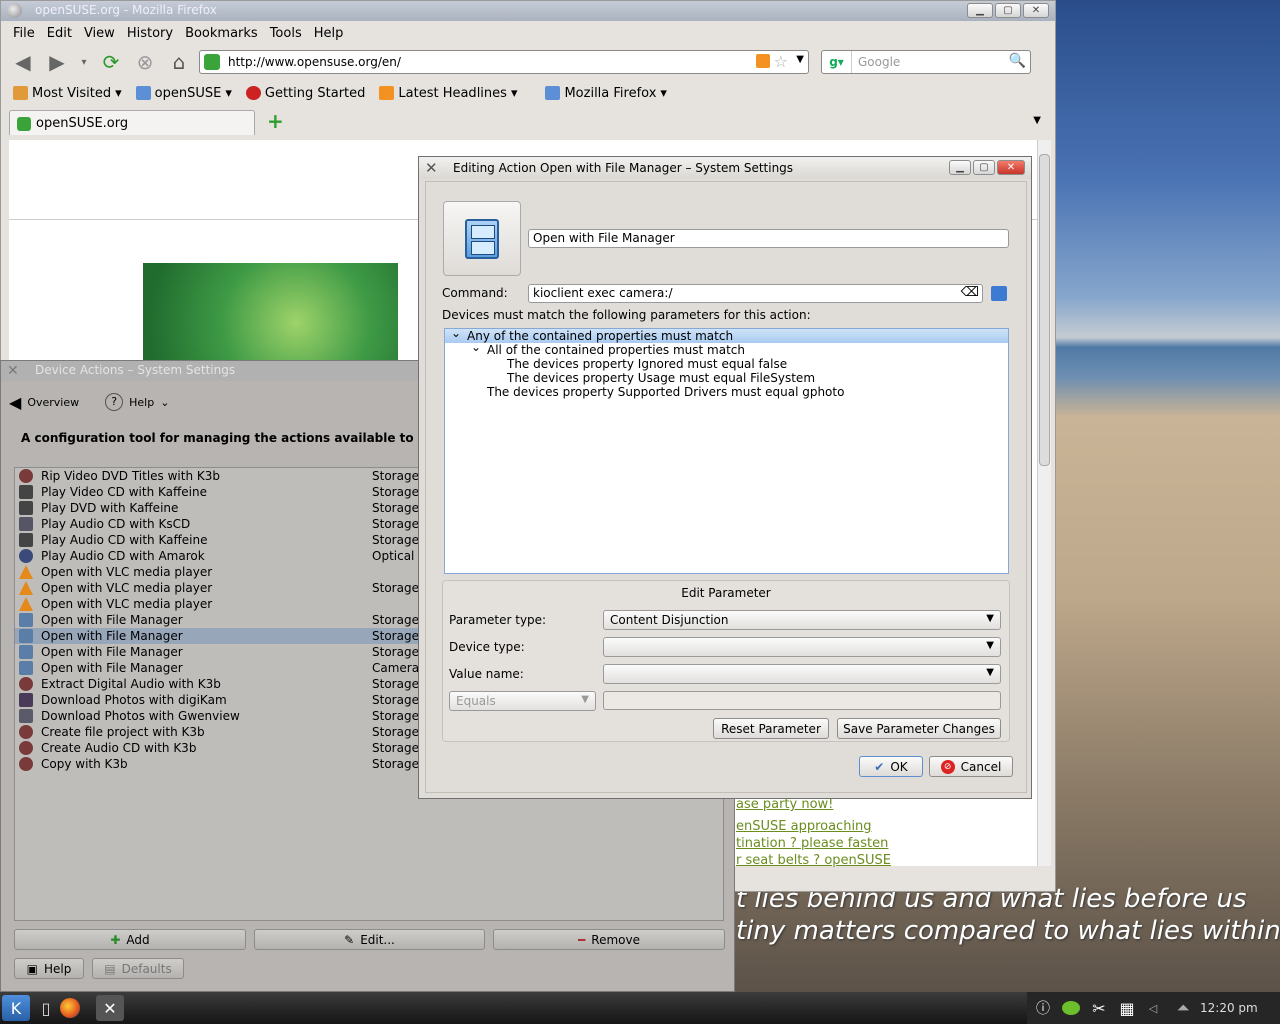  I want to click on stop-icon: ⊗, so click(145, 62).